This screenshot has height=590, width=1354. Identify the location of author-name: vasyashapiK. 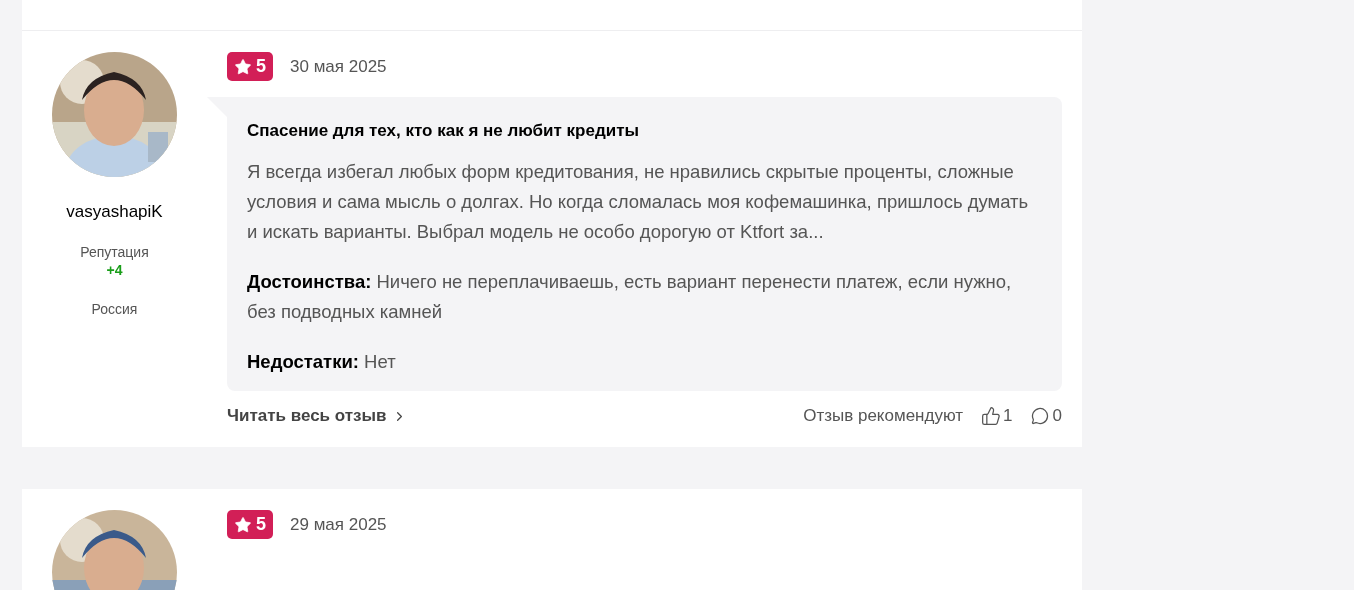
(114, 212).